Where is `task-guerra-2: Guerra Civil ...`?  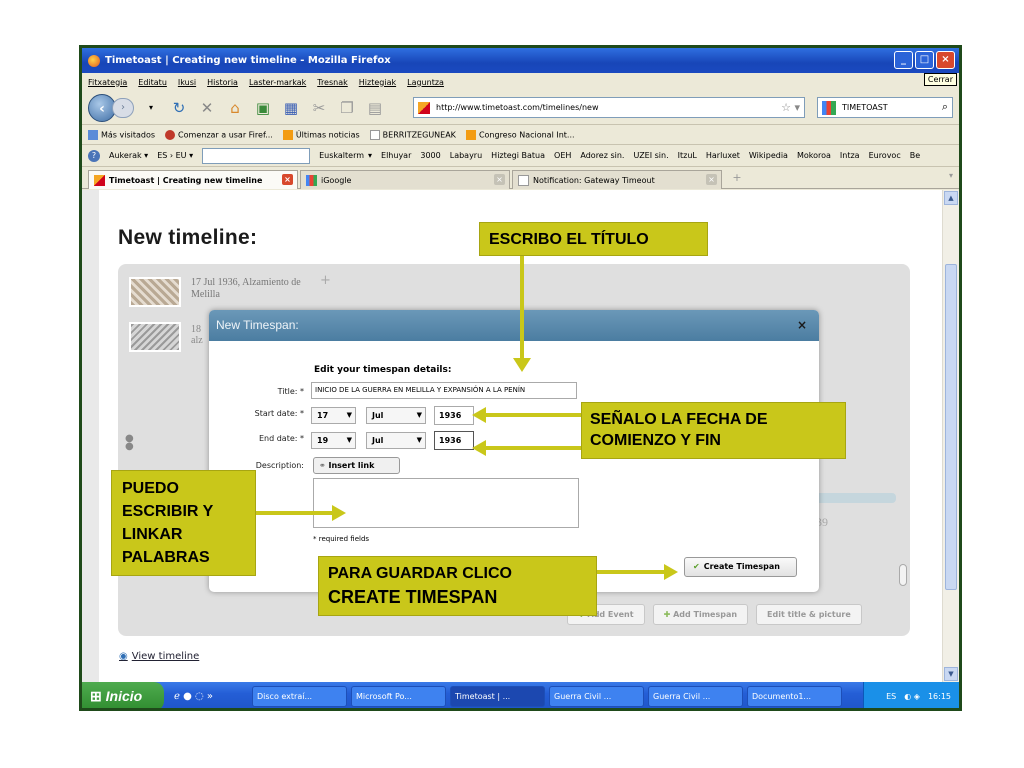 task-guerra-2: Guerra Civil ... is located at coordinates (695, 696).